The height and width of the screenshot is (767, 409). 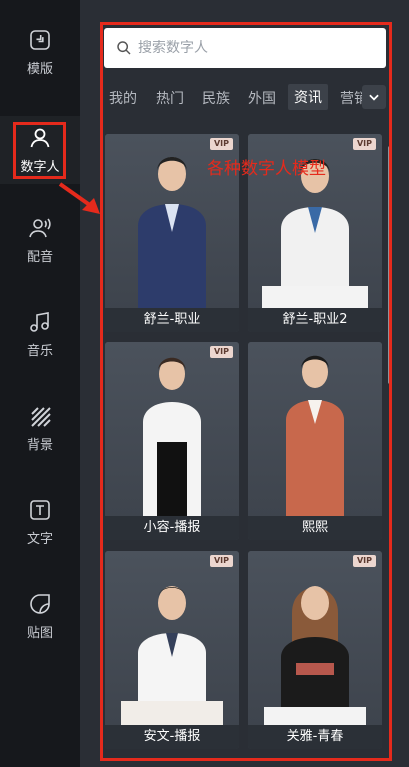 I want to click on nav-item-music: 音乐, so click(x=40, y=334).